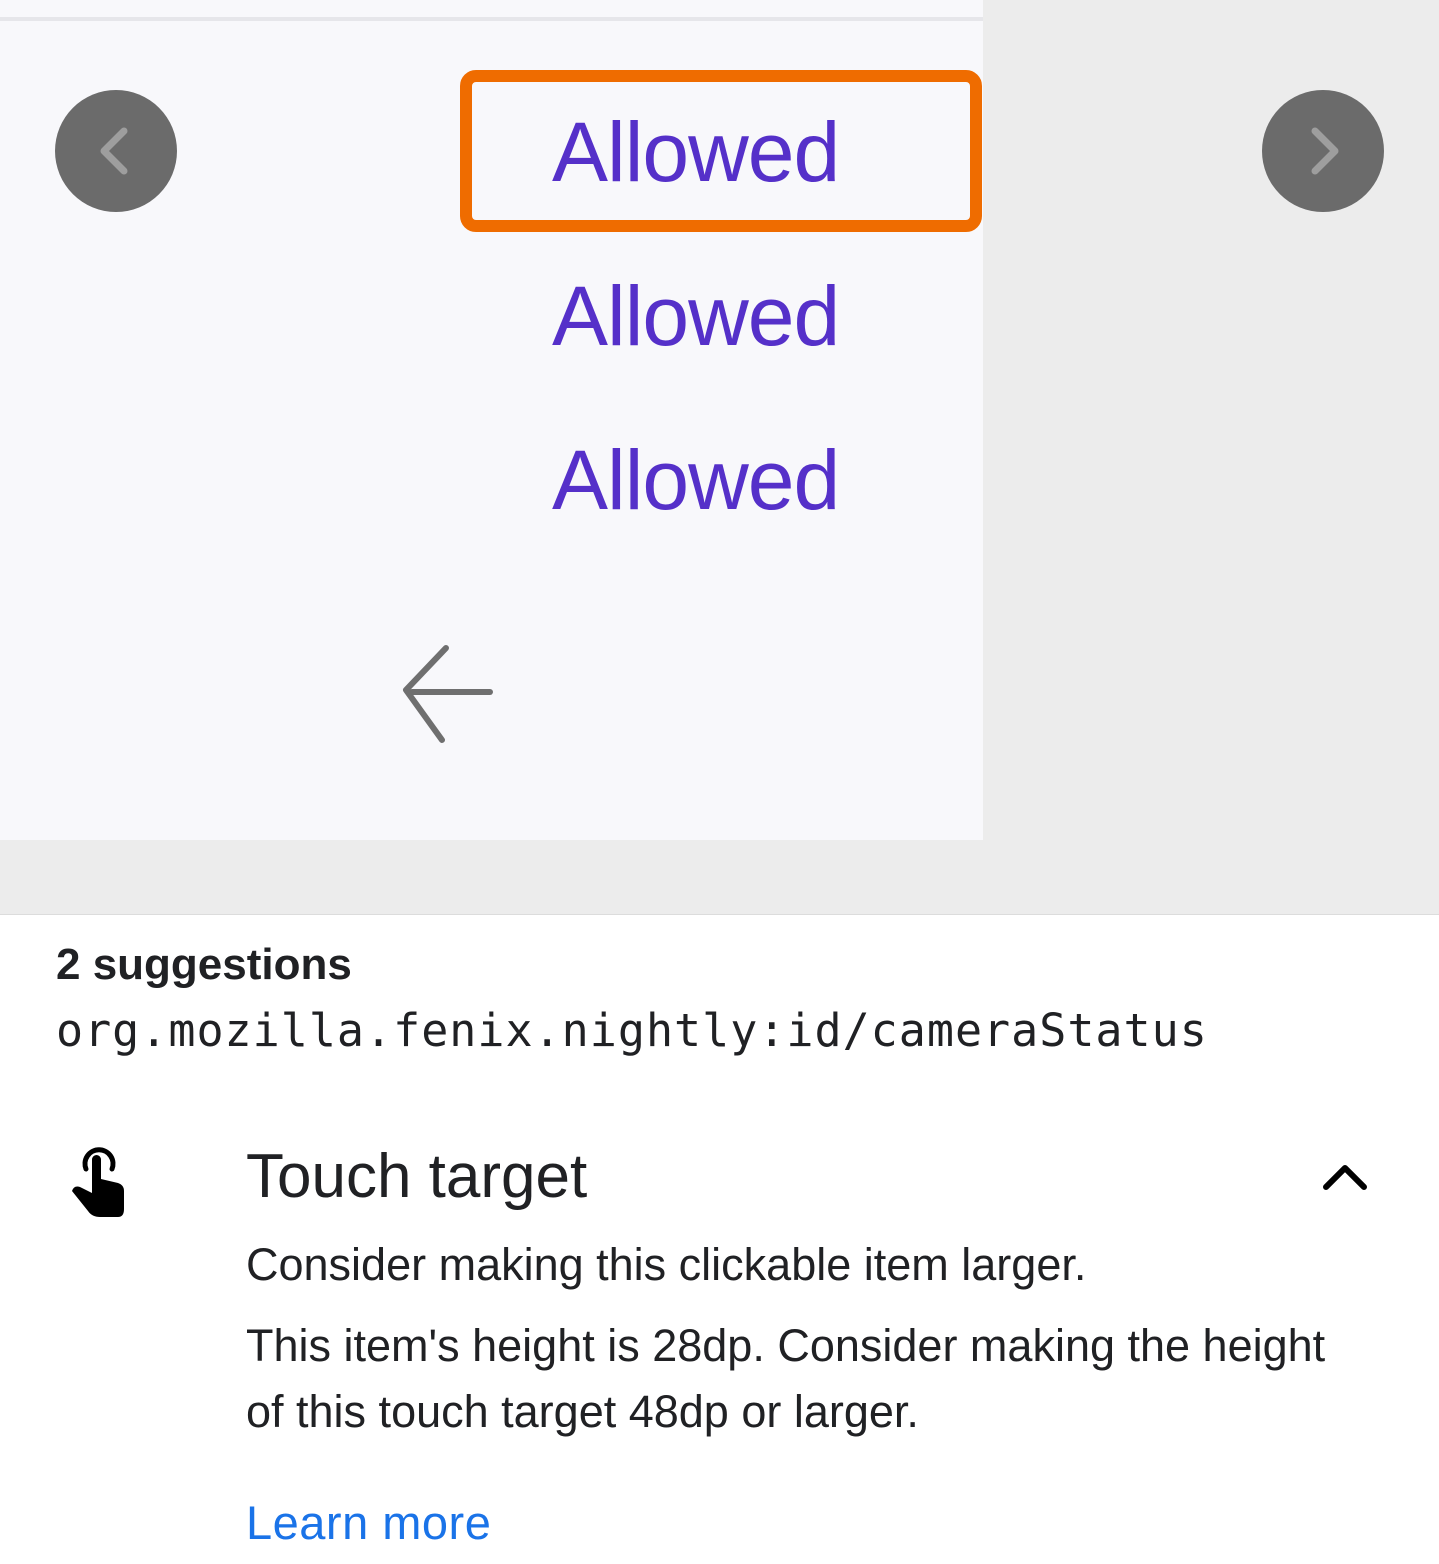 The height and width of the screenshot is (1564, 1439). I want to click on touch-app-icon, so click(98, 1182).